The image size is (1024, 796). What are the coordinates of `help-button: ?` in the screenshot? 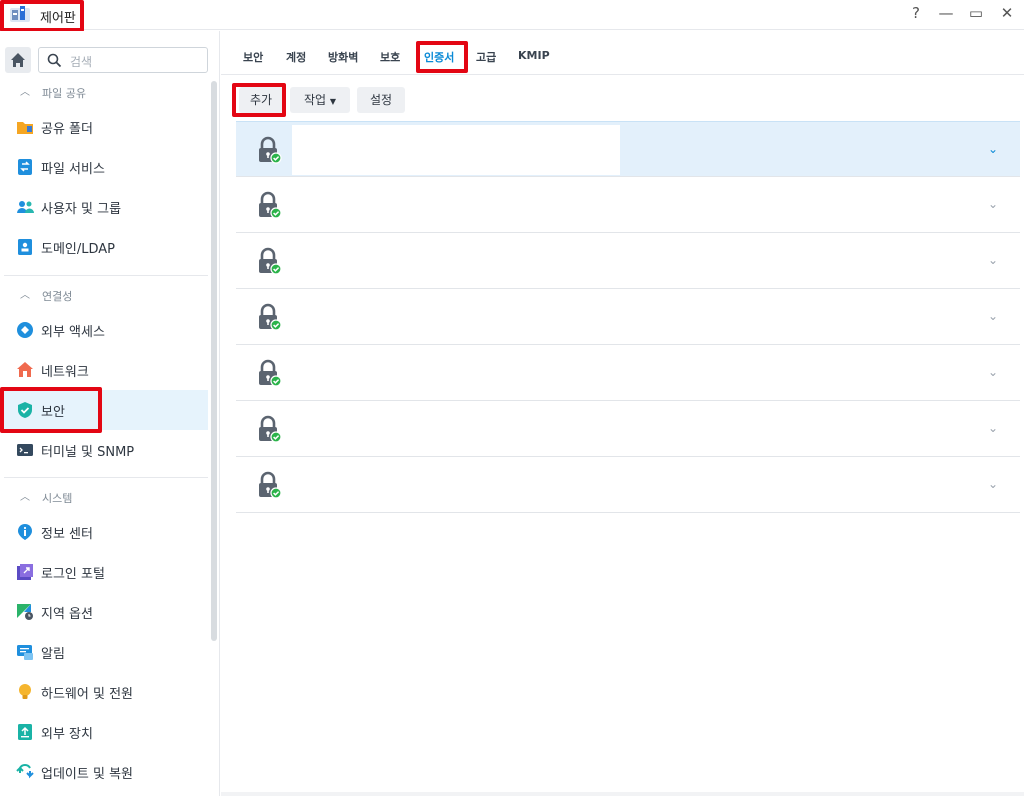 It's located at (916, 13).